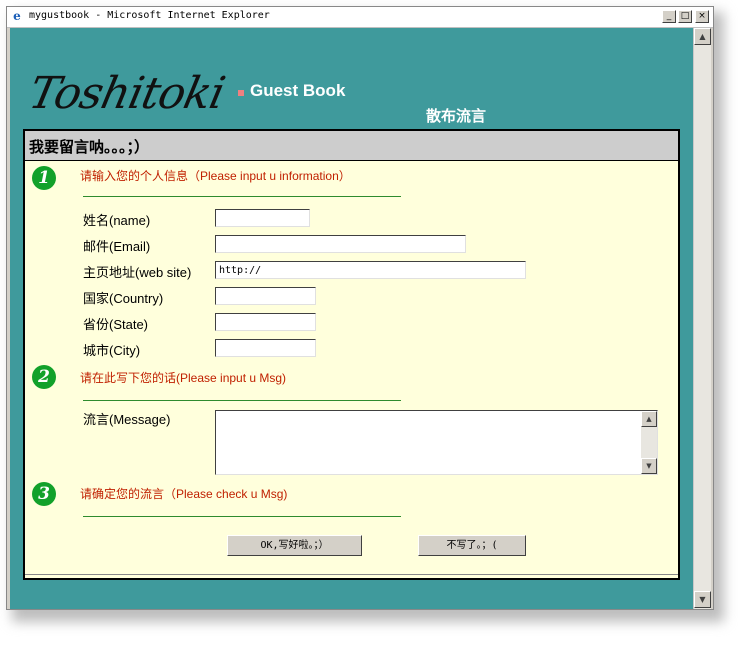 This screenshot has height=657, width=752. I want to click on website-input, so click(370, 270).